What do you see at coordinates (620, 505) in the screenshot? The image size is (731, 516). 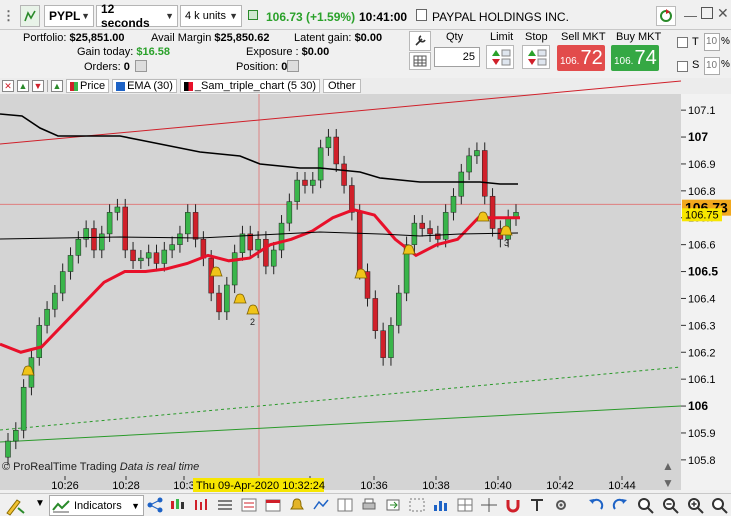 I see `redo-button` at bounding box center [620, 505].